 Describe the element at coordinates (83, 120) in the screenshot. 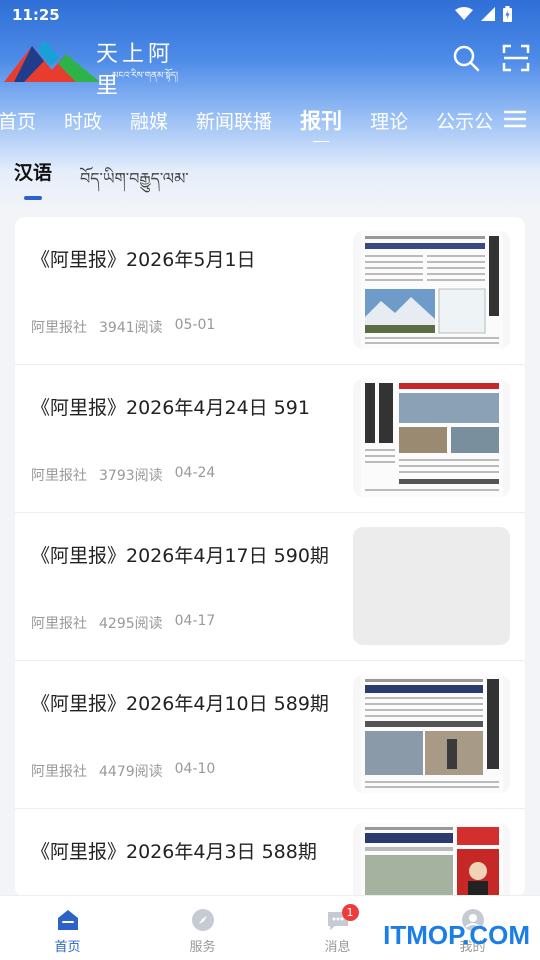

I see `tab-politics: 时政` at that location.